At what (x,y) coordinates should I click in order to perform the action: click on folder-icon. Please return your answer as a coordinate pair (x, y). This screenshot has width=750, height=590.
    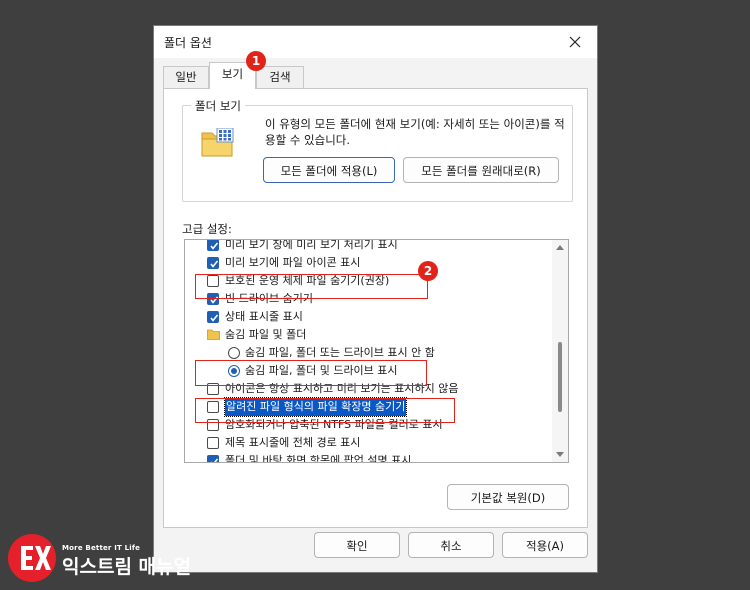
    Looking at the image, I should click on (213, 334).